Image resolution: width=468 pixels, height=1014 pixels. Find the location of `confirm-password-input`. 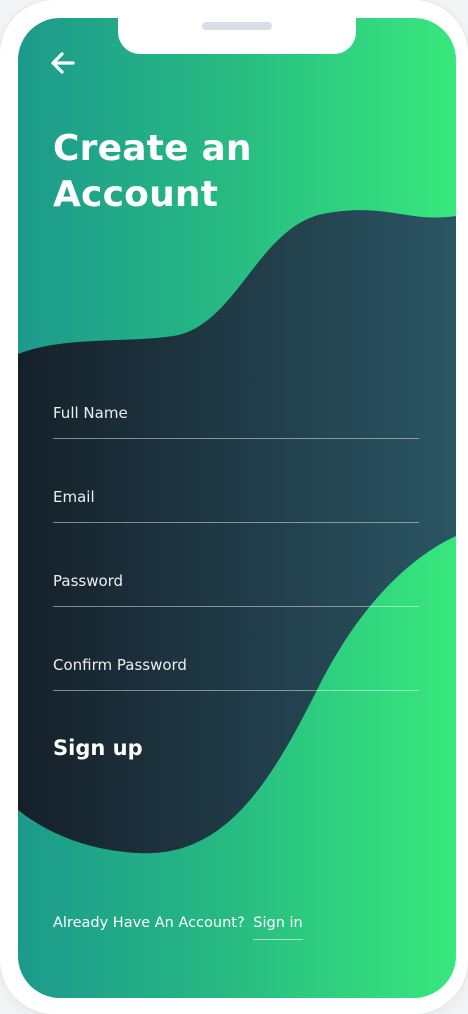

confirm-password-input is located at coordinates (236, 665).